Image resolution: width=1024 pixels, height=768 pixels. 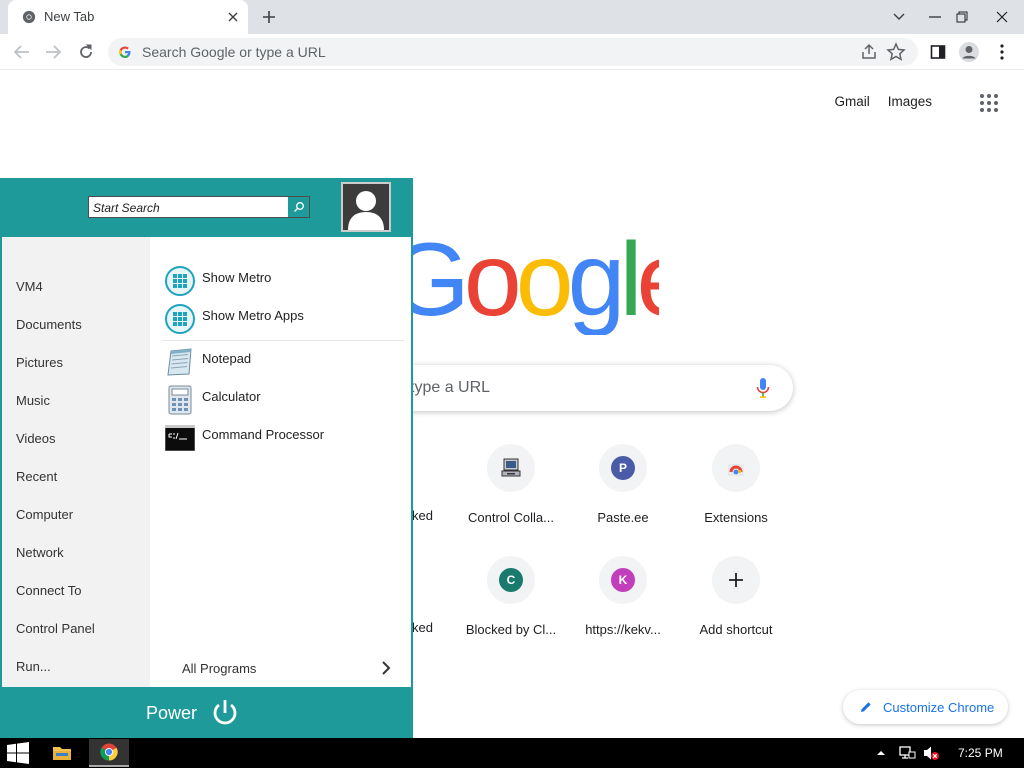 I want to click on add-shortcut-button: Add shortcut, so click(x=736, y=596).